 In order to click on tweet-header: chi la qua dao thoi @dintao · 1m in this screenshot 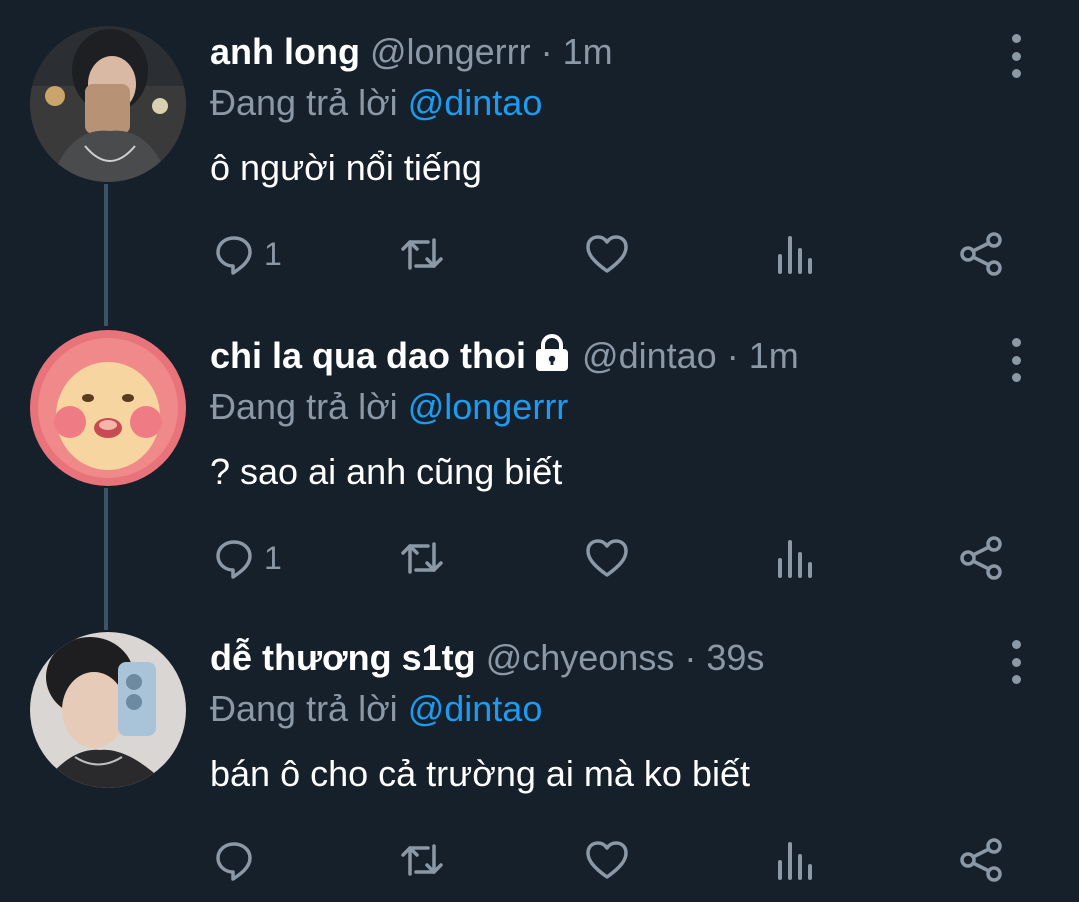, I will do `click(504, 356)`.